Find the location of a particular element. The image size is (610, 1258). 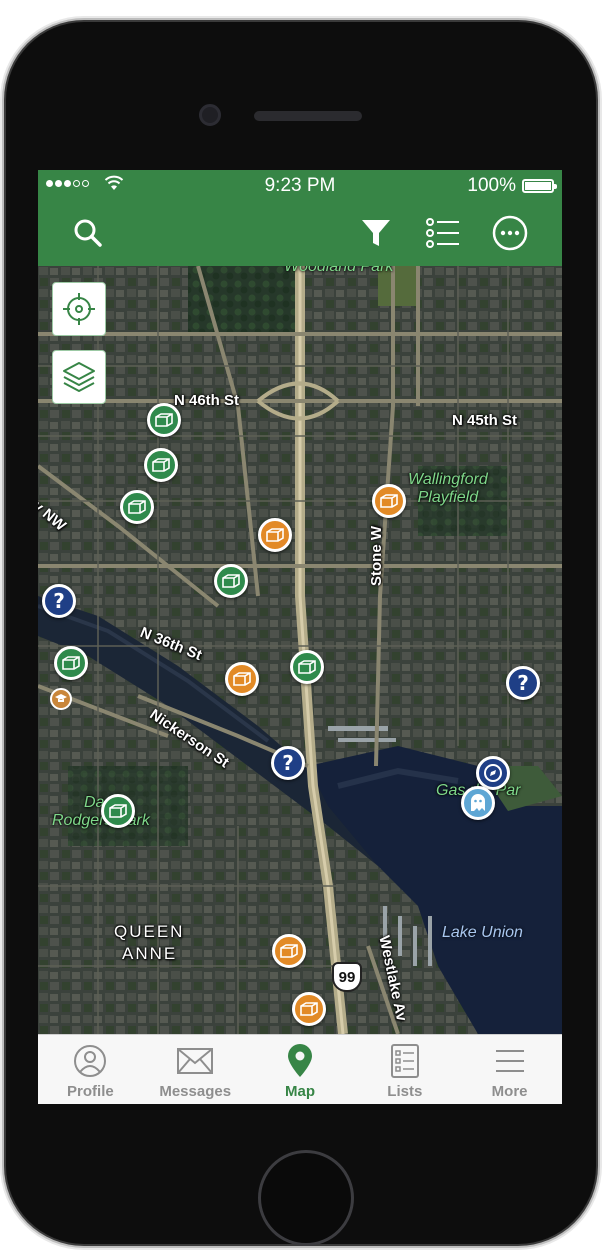

status-bar: 9:23 PM 100% is located at coordinates (300, 185).